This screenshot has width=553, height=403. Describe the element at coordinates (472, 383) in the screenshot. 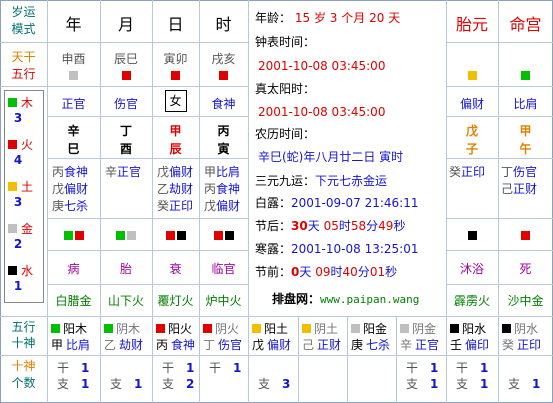

I see `count-cell: 支1` at that location.